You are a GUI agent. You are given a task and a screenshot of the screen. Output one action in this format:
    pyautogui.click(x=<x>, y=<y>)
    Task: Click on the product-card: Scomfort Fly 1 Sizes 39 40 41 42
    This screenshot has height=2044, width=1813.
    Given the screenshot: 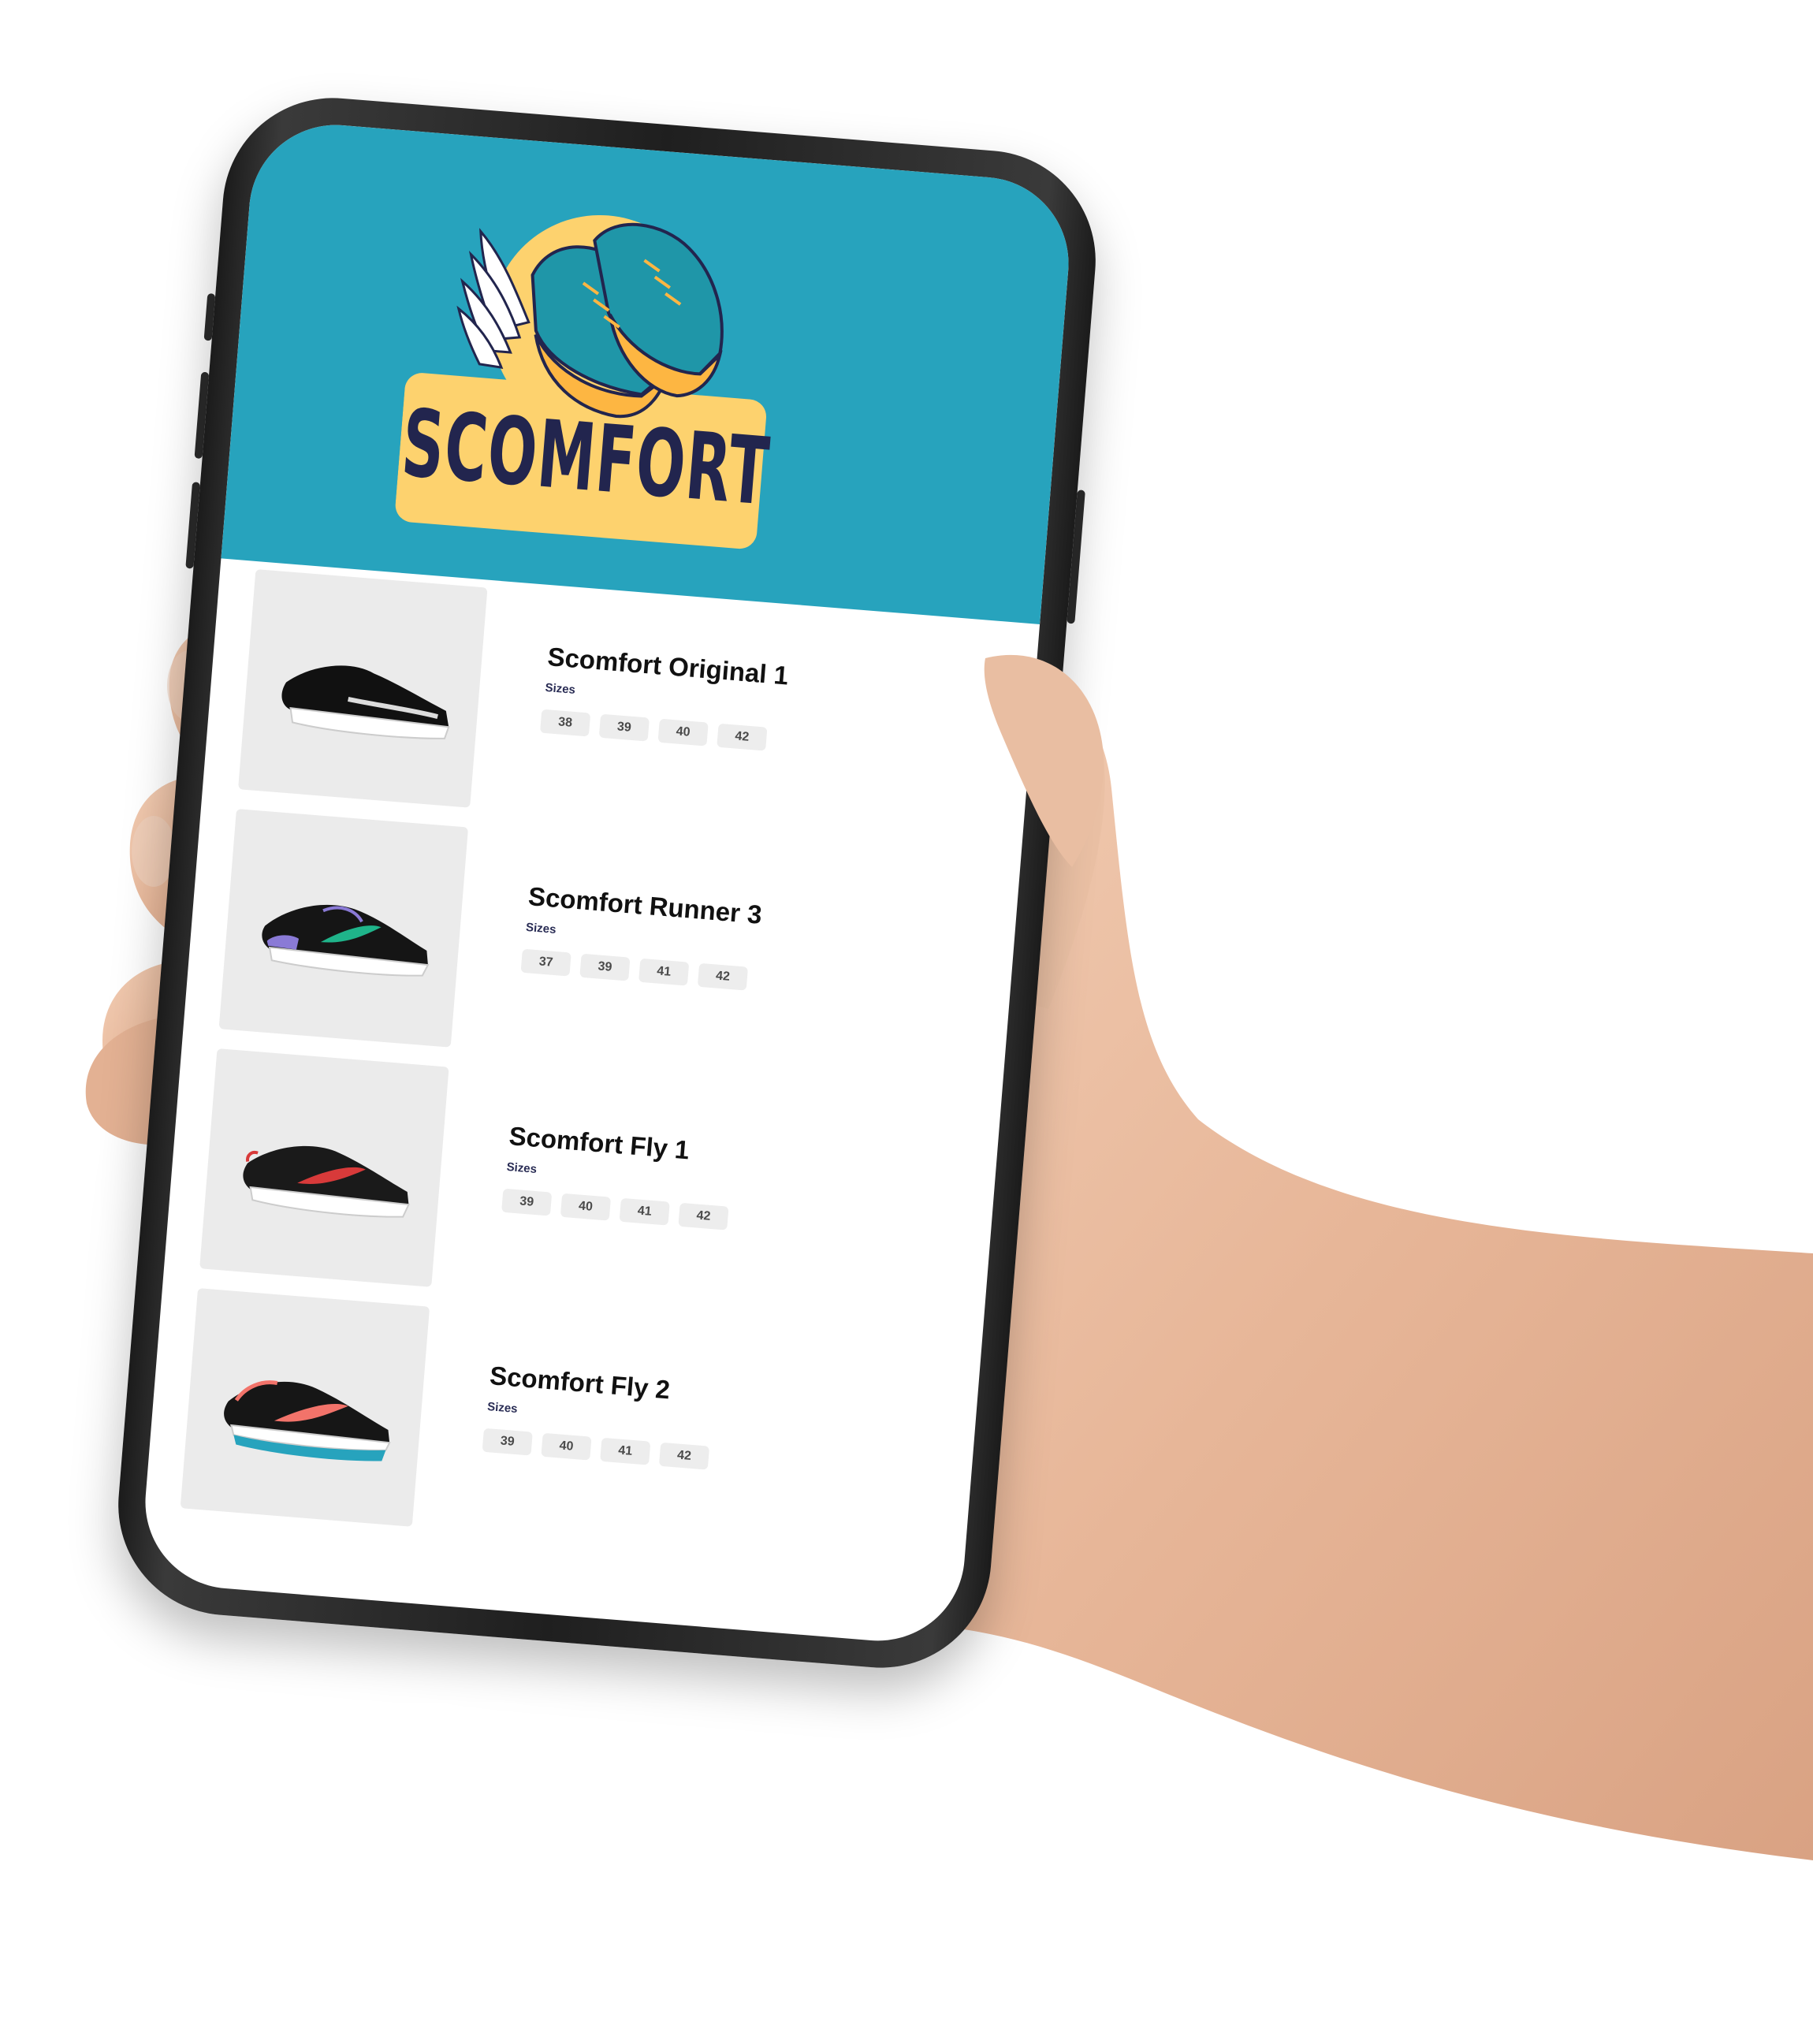 What is the action you would take?
    pyautogui.click(x=597, y=1189)
    